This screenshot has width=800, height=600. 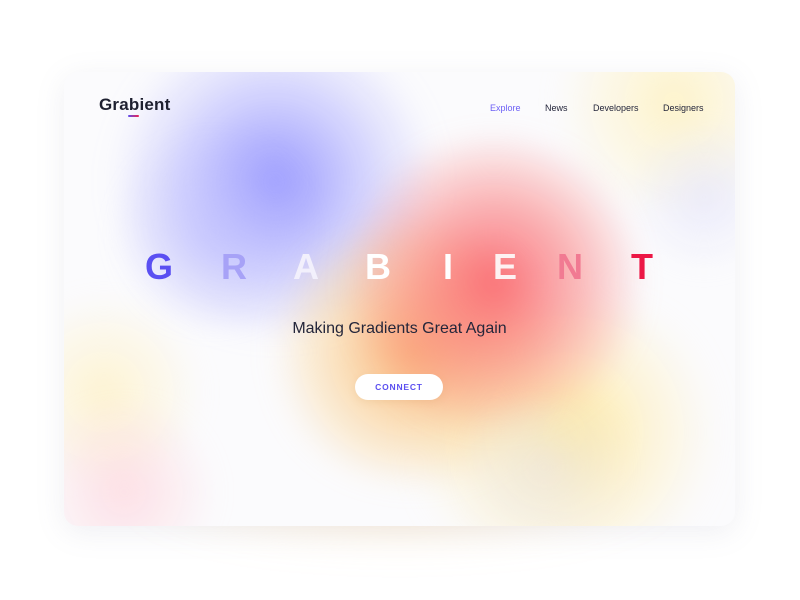 What do you see at coordinates (616, 108) in the screenshot?
I see `nav-item-developers: Developers` at bounding box center [616, 108].